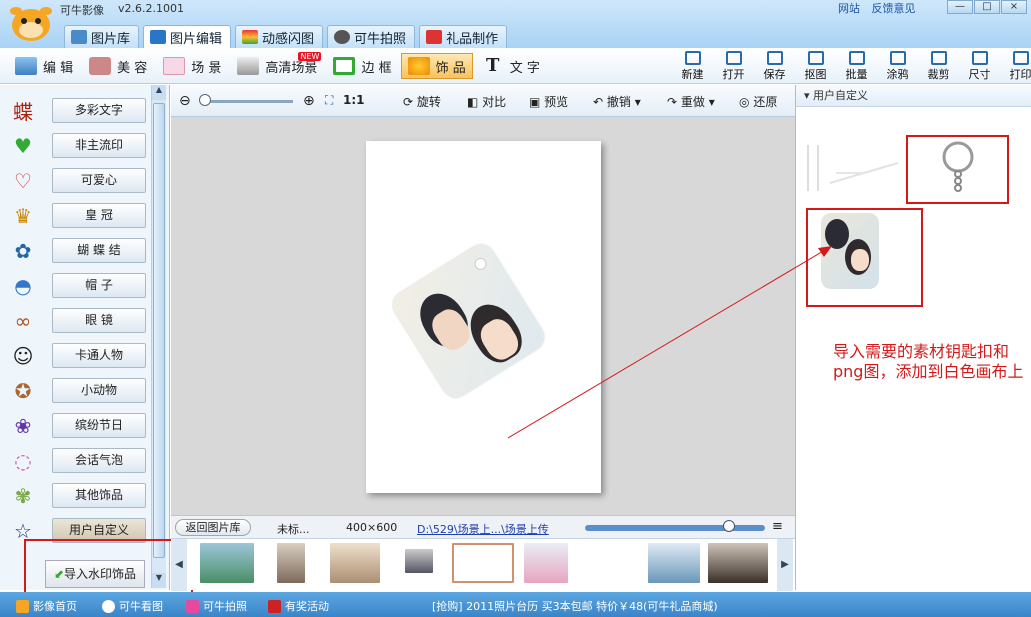  I want to click on promo-link: [抢购] 2011照片台历 买3本包邮 特价￥48(可牛礼品商城), so click(575, 606).